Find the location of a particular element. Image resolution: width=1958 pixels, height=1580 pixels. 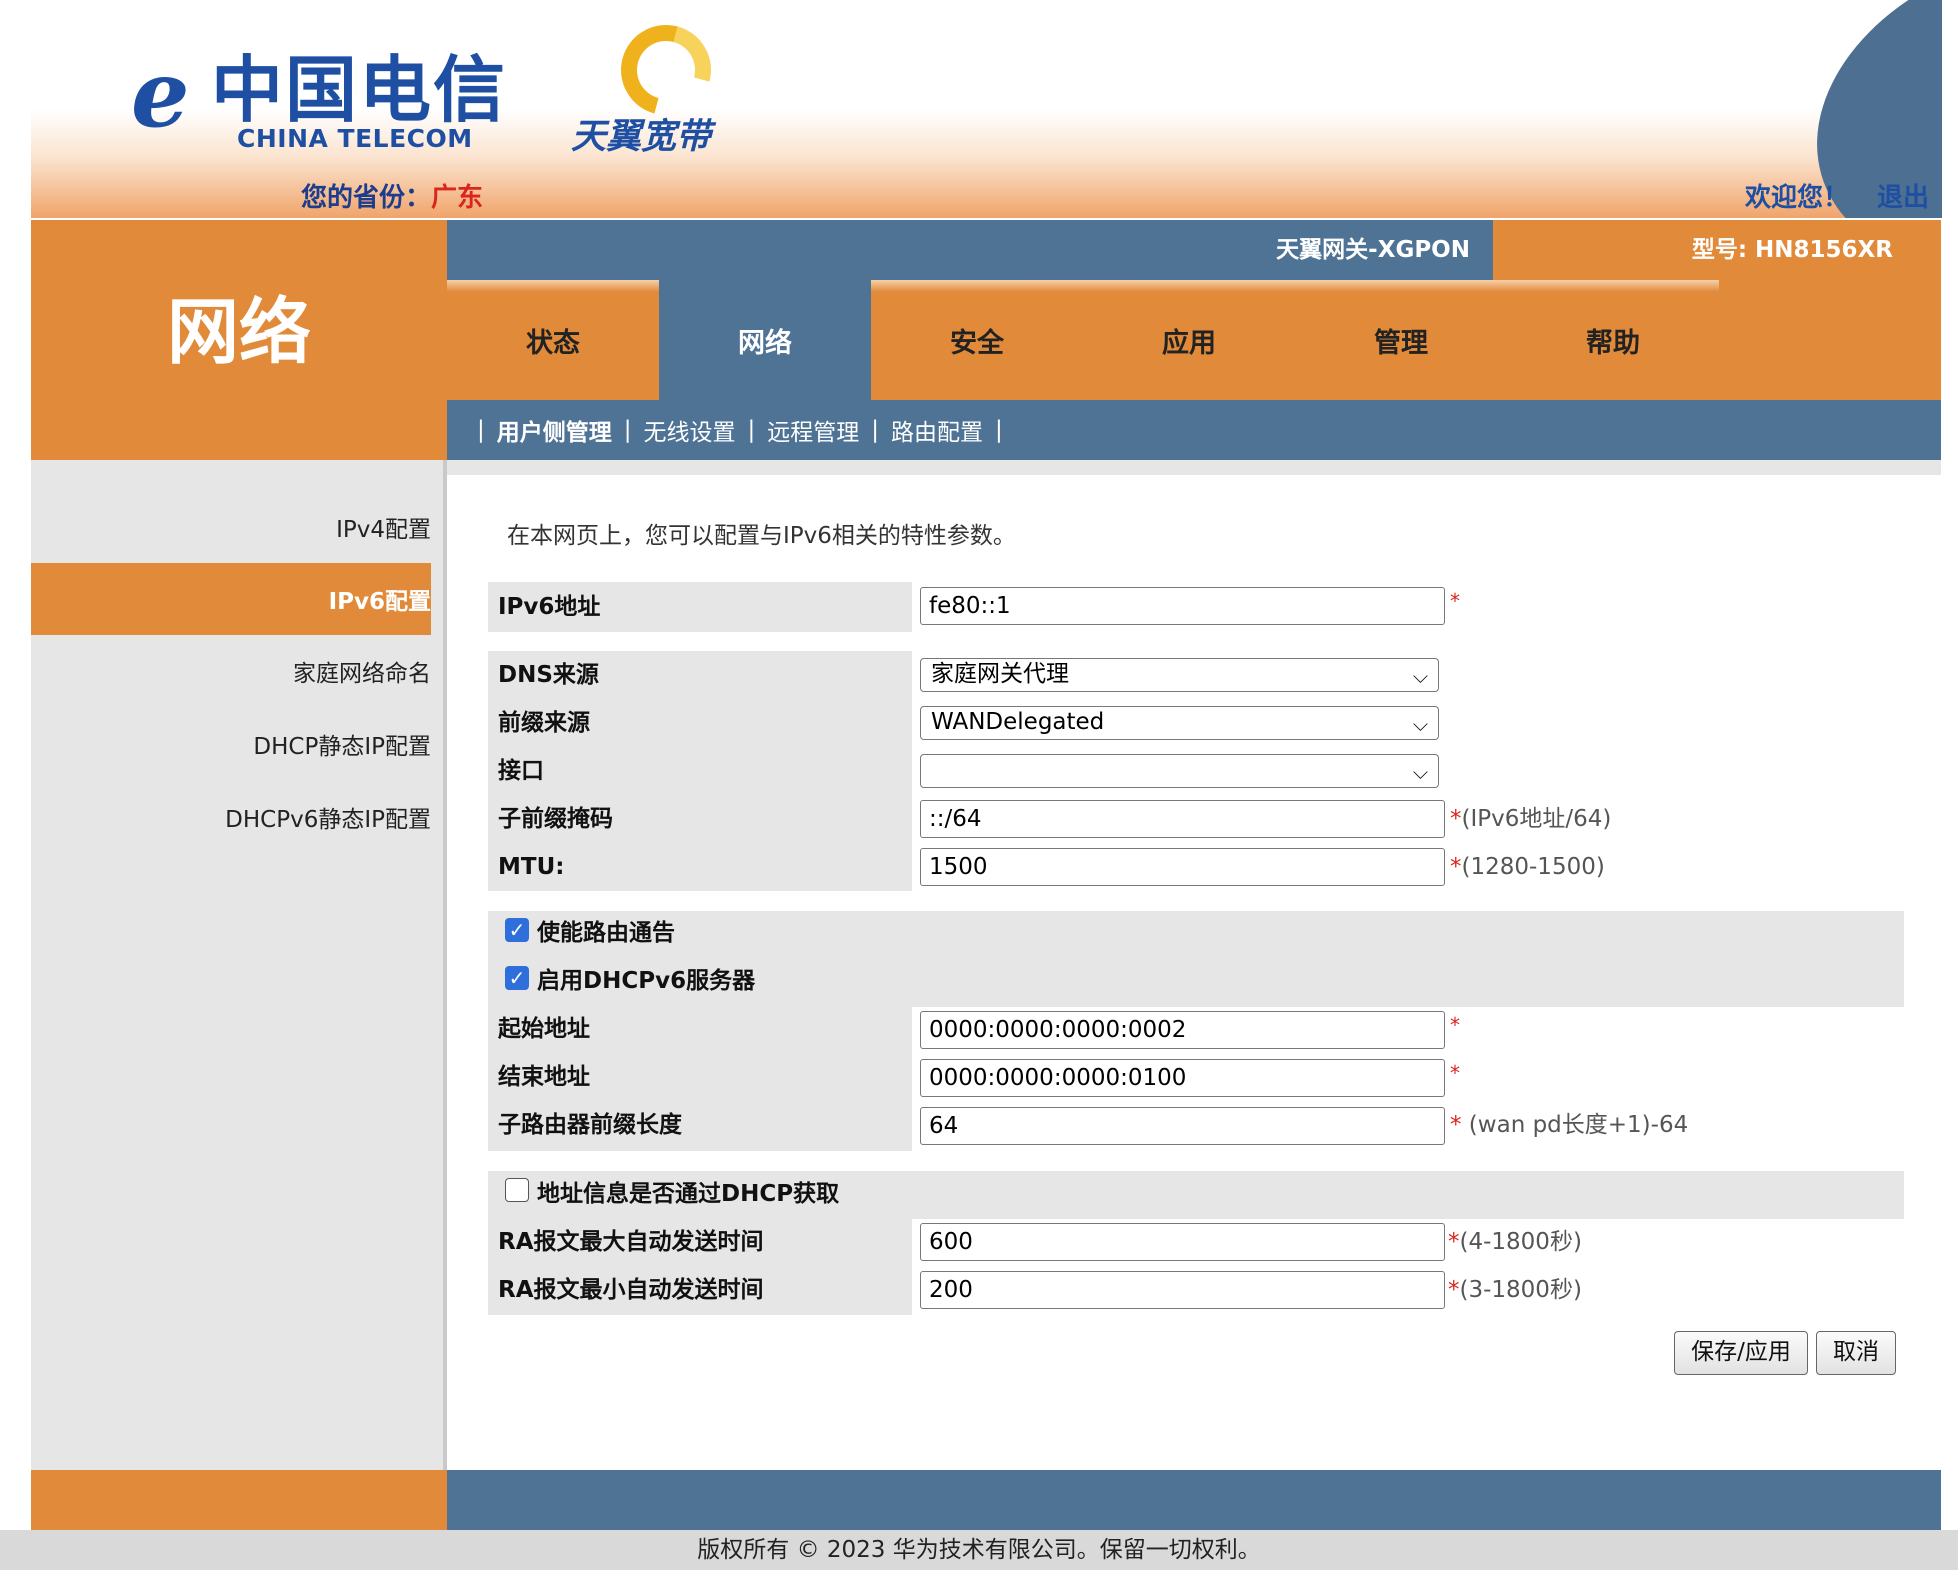

start-address-label: 起始地址 is located at coordinates (544, 1029).